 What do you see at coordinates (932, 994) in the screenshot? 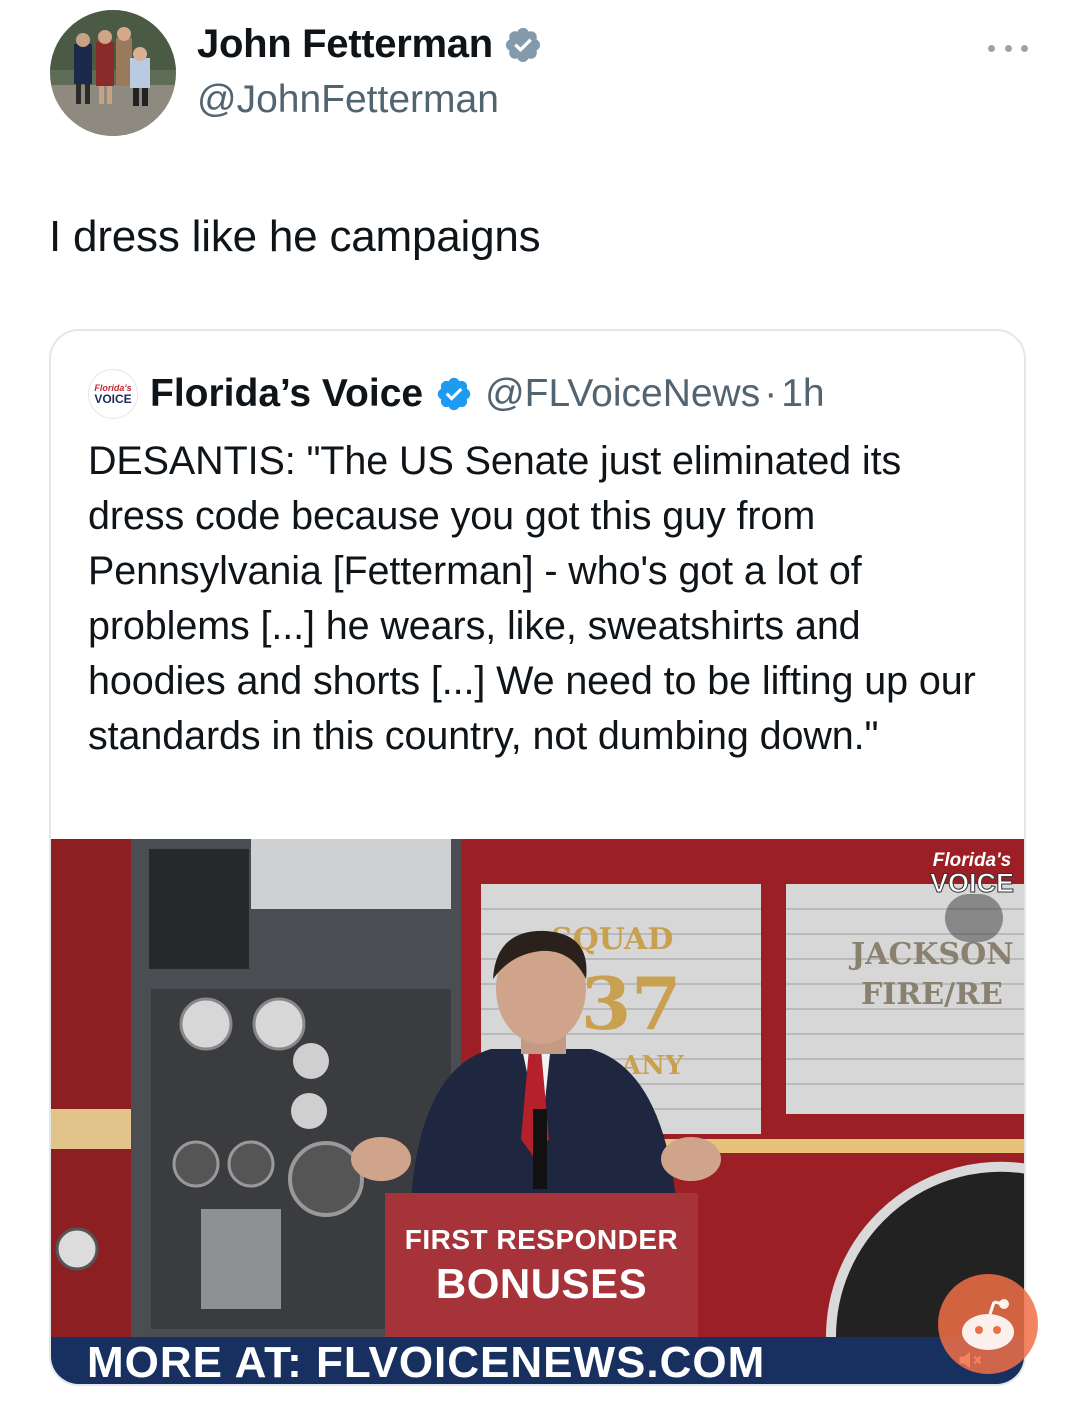
I see `truck-text-fire: FIRE/RE` at bounding box center [932, 994].